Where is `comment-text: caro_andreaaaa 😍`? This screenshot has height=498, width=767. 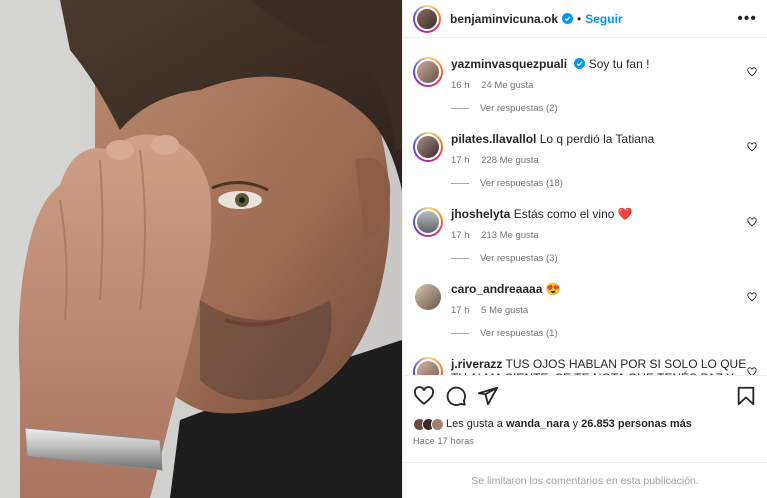
comment-text: caro_andreaaaa 😍 is located at coordinates (604, 289).